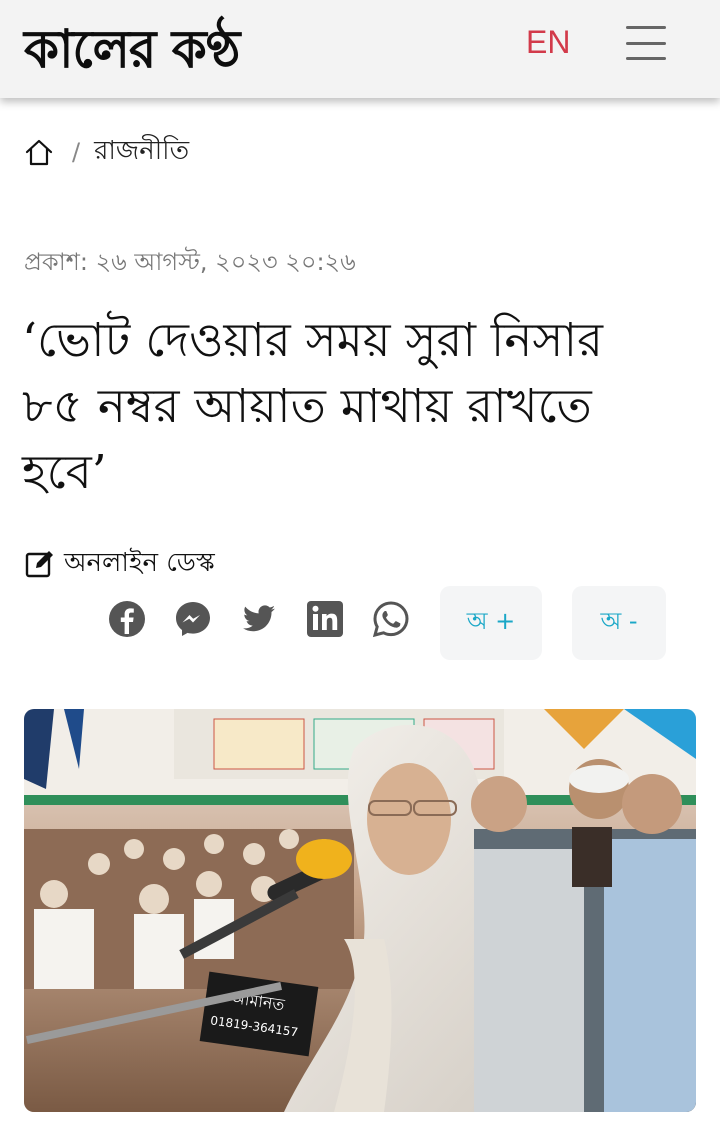 The height and width of the screenshot is (1132, 720). Describe the element at coordinates (141, 152) in the screenshot. I see `breadcrumb-section-link: রাজনীতি` at that location.